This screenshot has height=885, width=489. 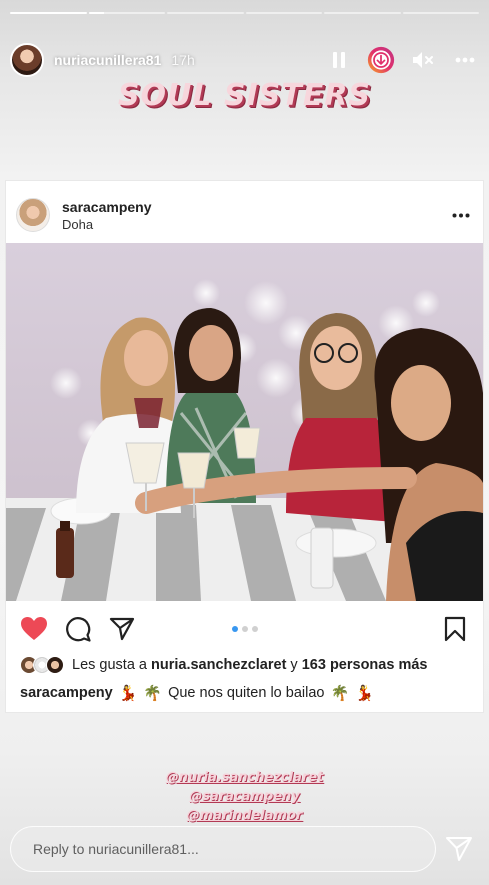 What do you see at coordinates (218, 665) in the screenshot?
I see `likes-user: nuria.sanchezclaret` at bounding box center [218, 665].